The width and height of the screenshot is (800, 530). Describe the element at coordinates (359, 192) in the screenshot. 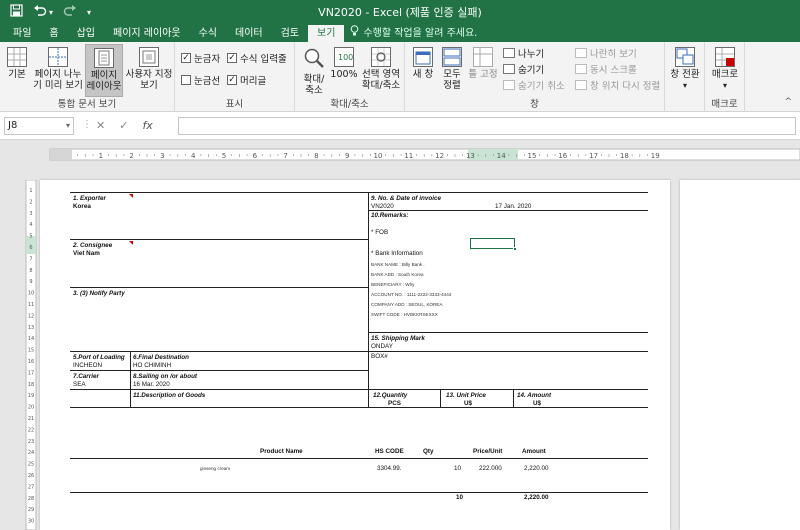

I see `border-top` at that location.